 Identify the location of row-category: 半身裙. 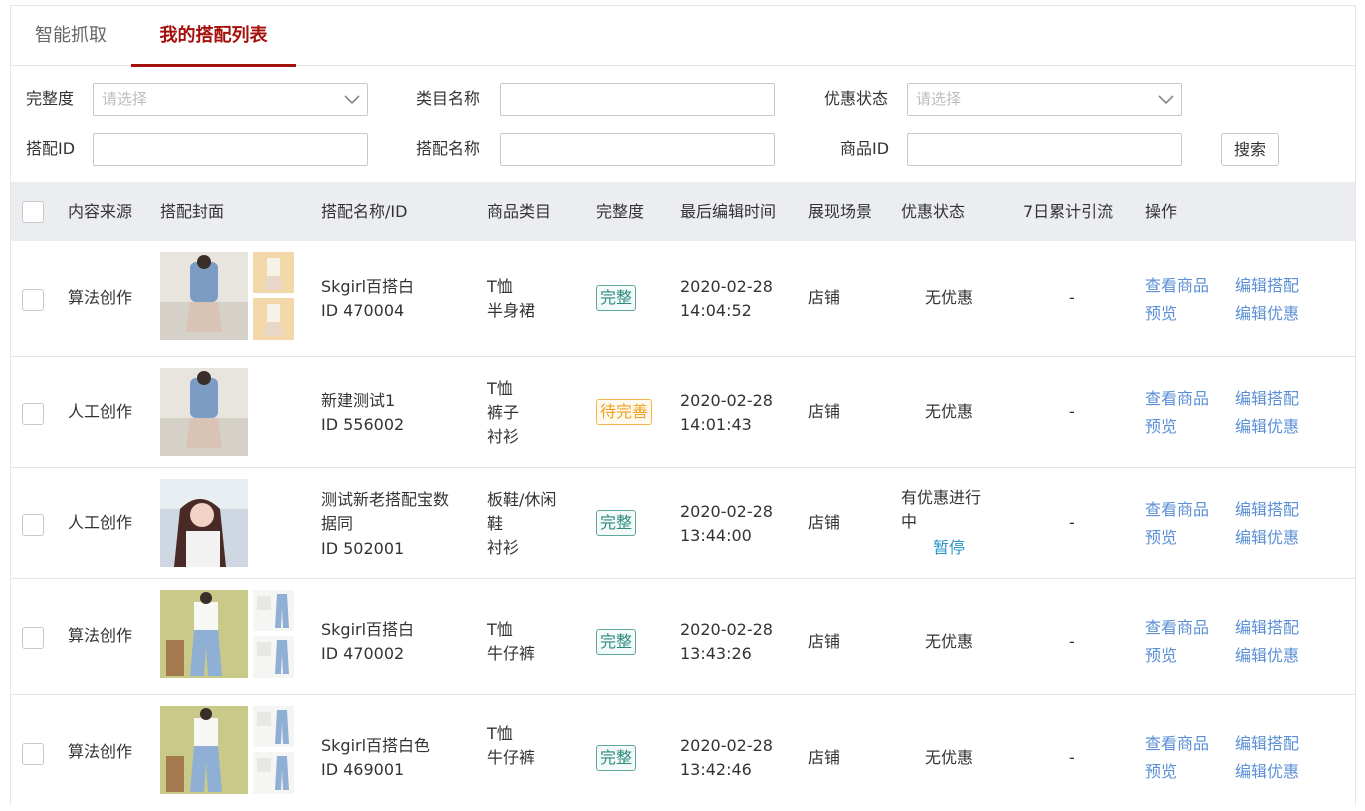
(511, 310).